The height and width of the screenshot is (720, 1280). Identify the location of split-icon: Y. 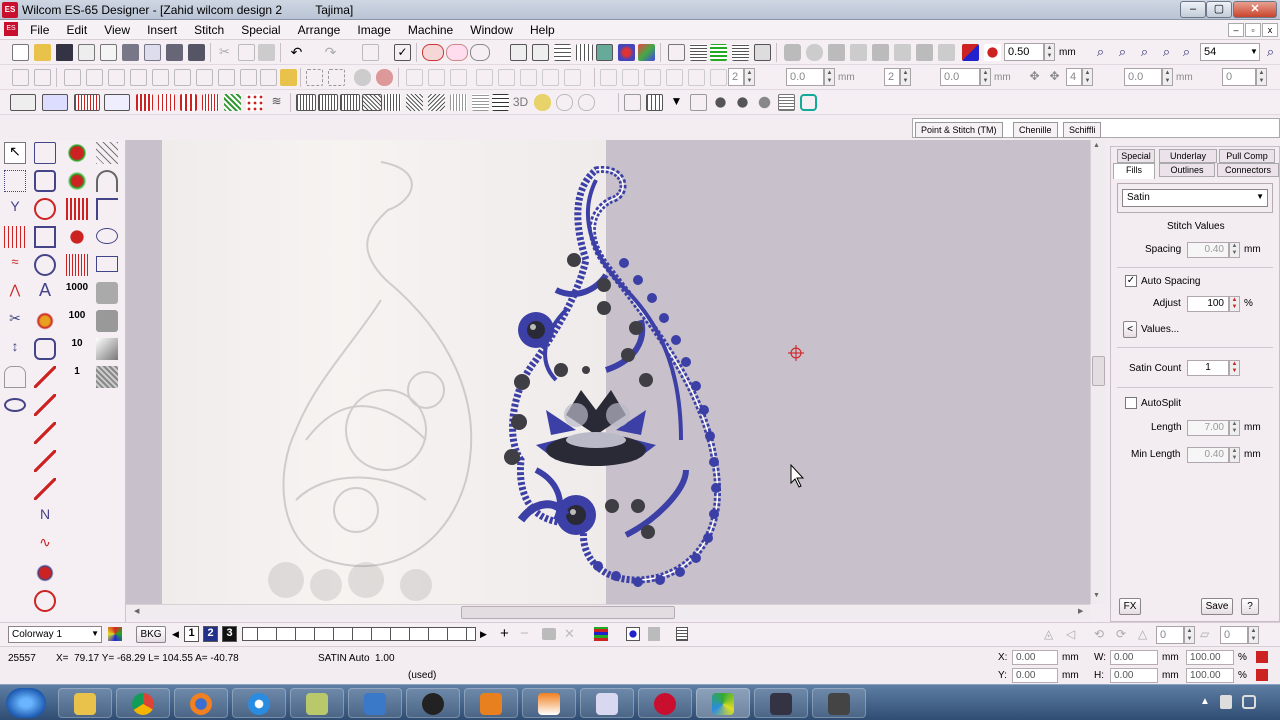
(15, 209).